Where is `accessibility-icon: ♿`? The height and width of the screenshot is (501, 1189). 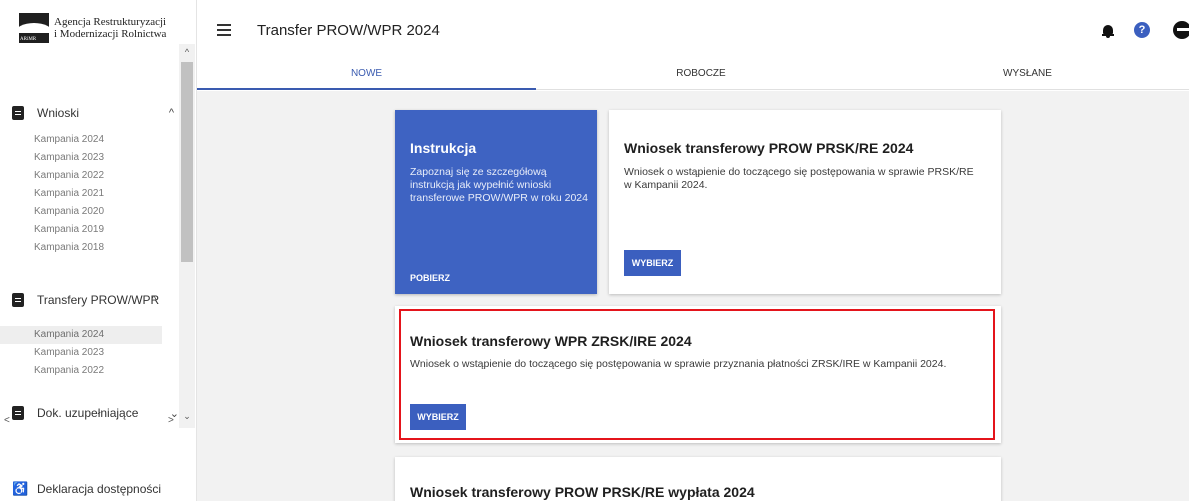 accessibility-icon: ♿ is located at coordinates (20, 488).